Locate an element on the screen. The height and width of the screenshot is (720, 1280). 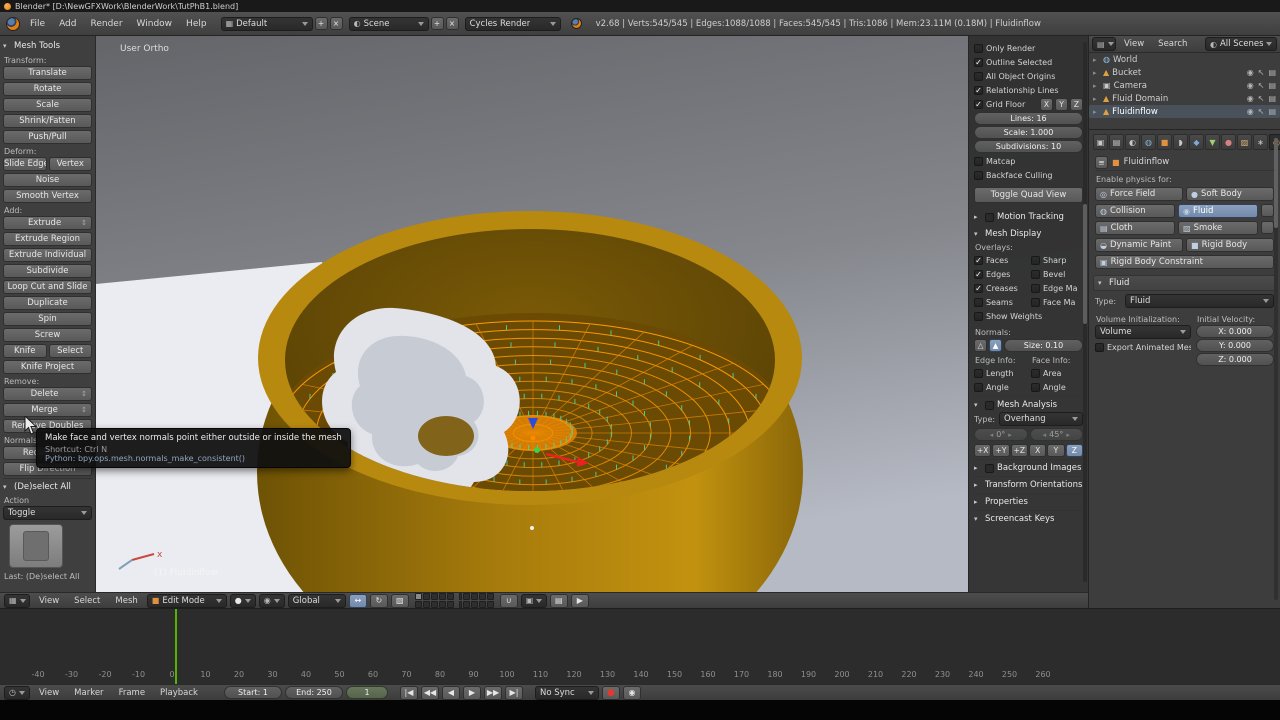
fluid-button: ◉ Fluid is located at coordinates (1218, 211).